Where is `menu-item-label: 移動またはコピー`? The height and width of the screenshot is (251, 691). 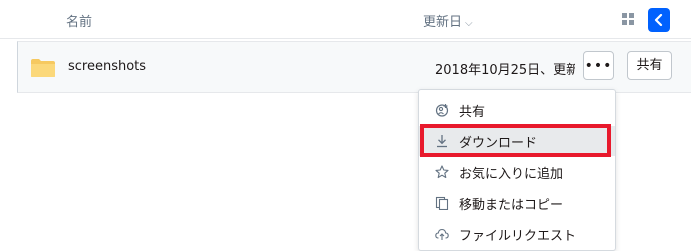 menu-item-label: 移動またはコピー is located at coordinates (511, 205).